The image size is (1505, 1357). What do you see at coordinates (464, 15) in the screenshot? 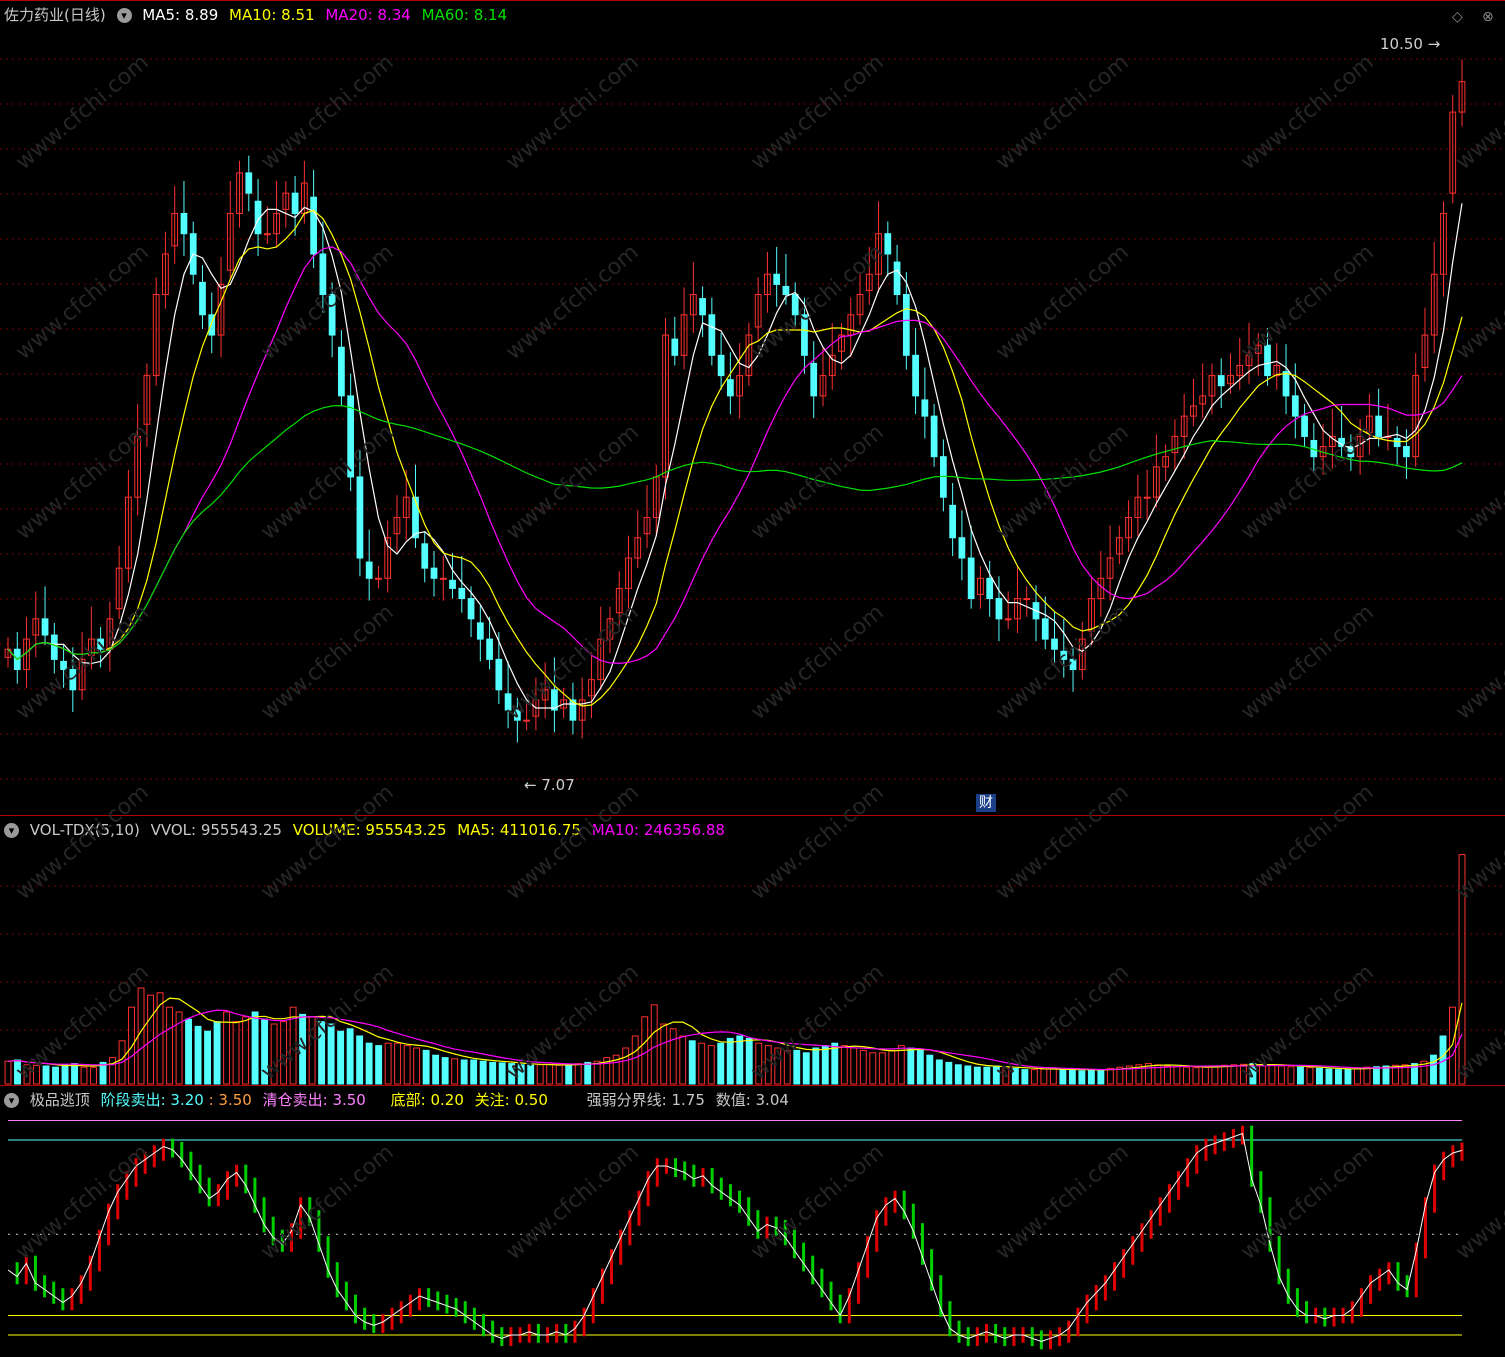
I see `ma60-value: MA60: 8.14` at bounding box center [464, 15].